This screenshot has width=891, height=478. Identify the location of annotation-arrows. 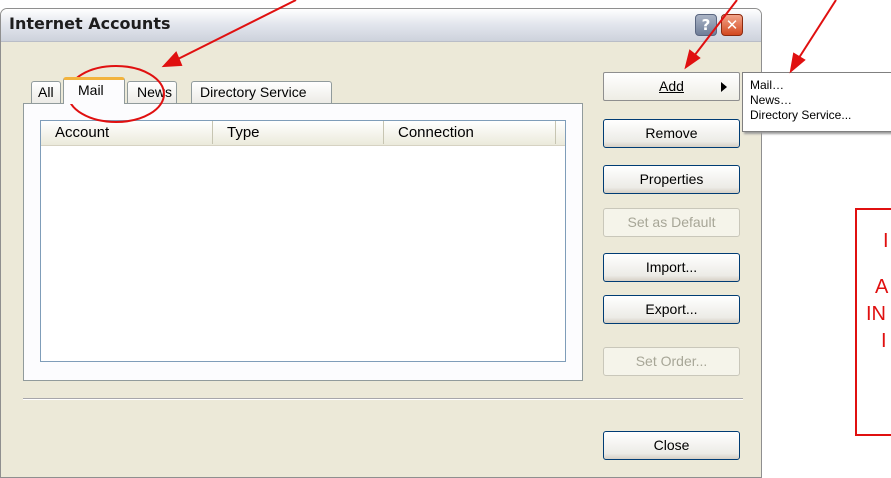
(499, 37).